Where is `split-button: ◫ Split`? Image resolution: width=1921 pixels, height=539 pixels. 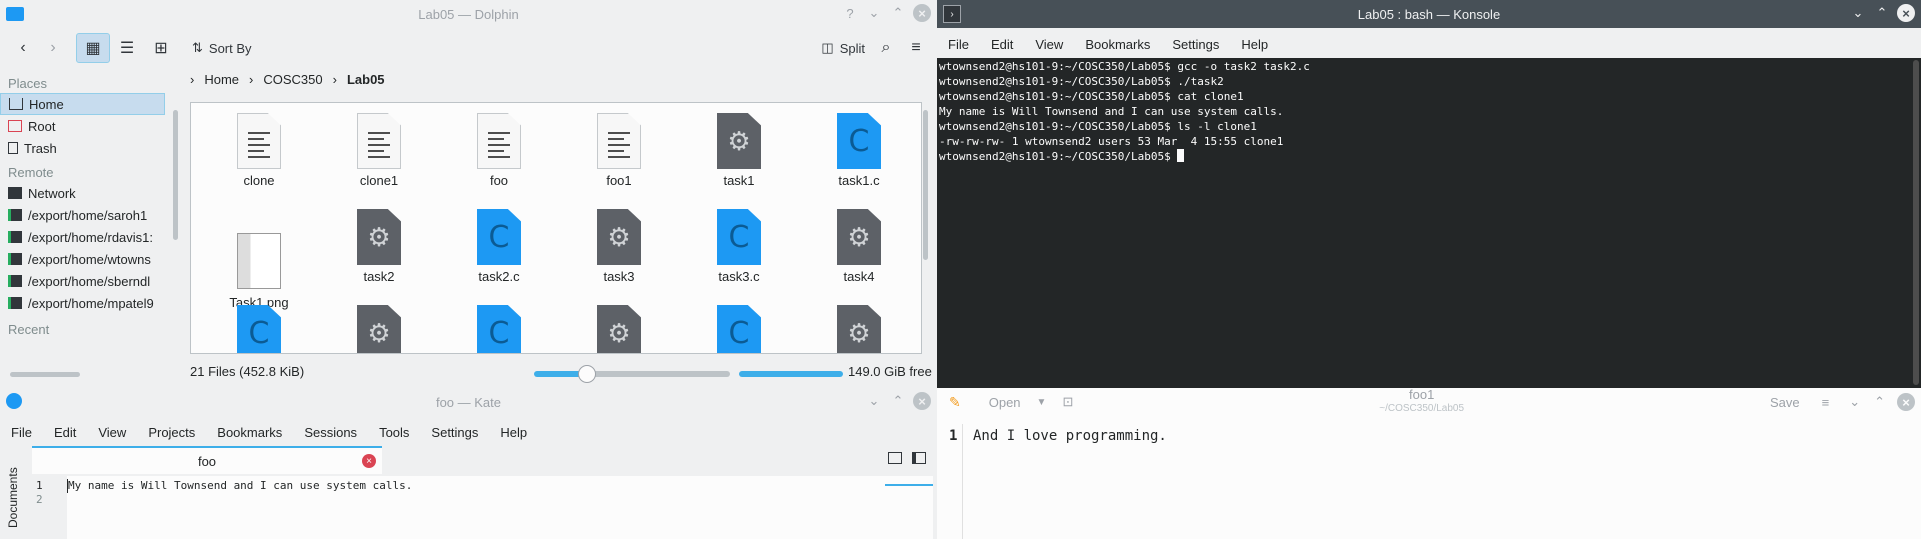 split-button: ◫ Split is located at coordinates (843, 48).